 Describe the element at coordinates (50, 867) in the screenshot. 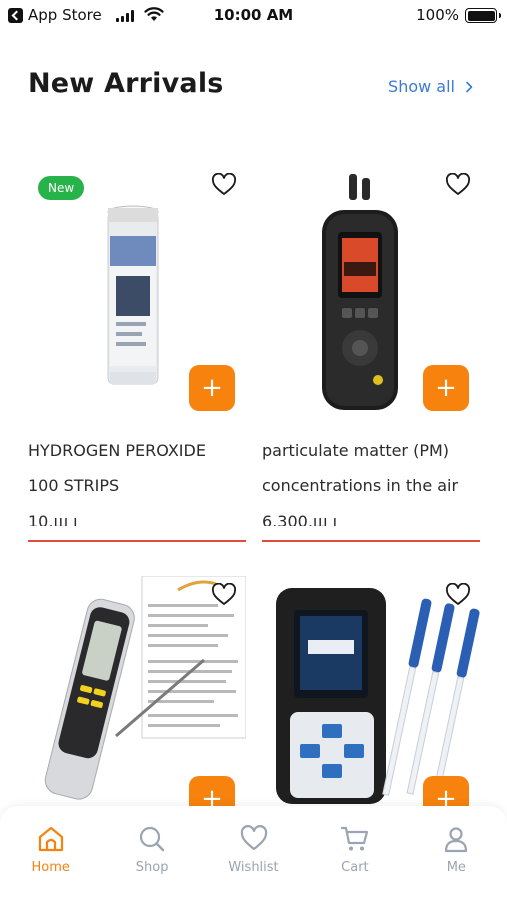

I see `tab-label: Home` at that location.